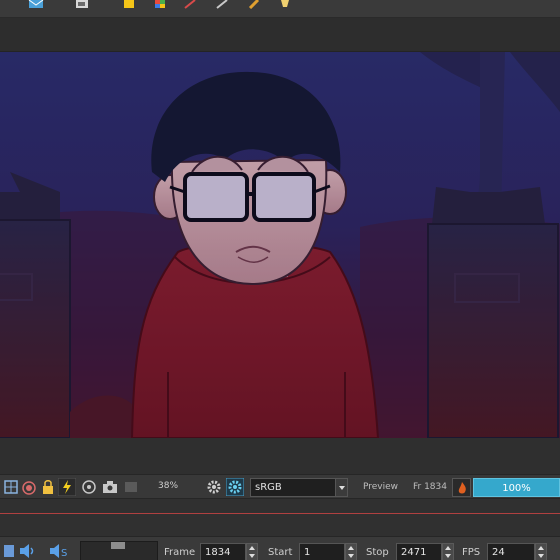  I want to click on pen-icon, so click(222, 4).